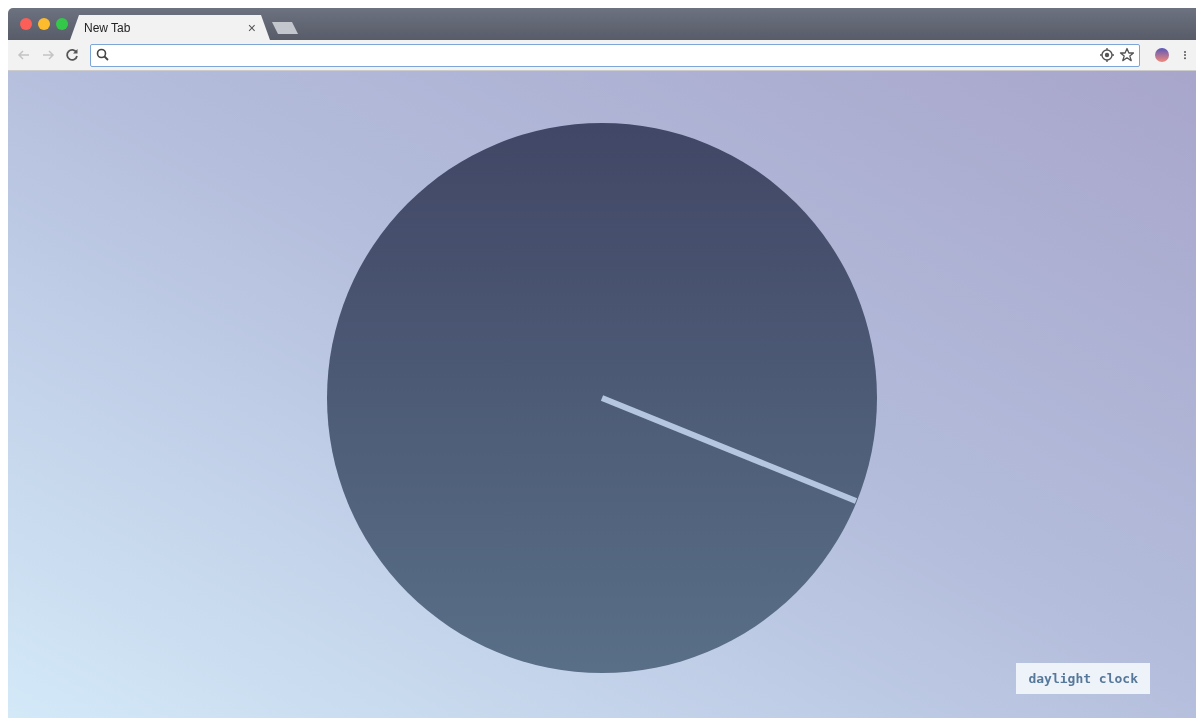 This screenshot has height=718, width=1196. I want to click on search-icon, so click(103, 55).